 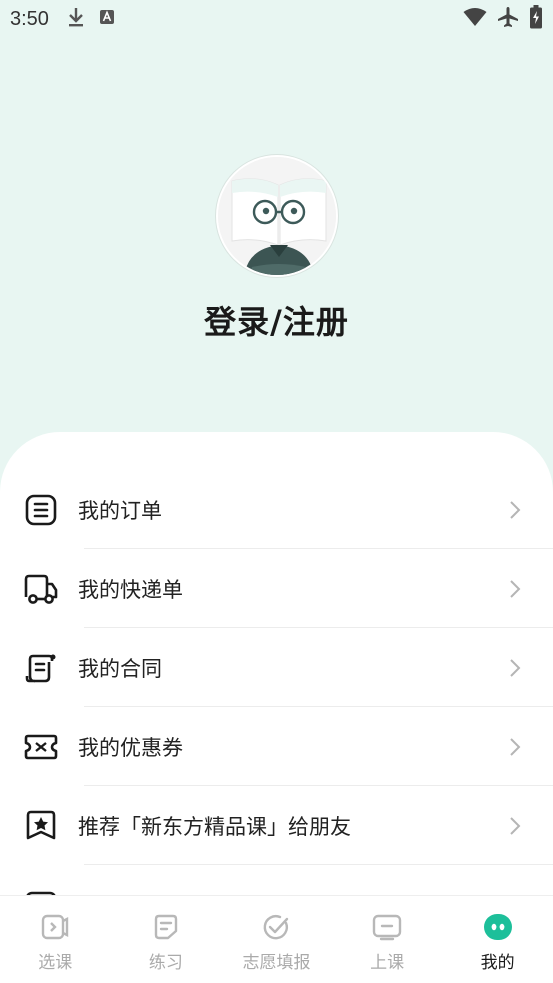 I want to click on tab-application: 志愿填报, so click(x=276, y=939).